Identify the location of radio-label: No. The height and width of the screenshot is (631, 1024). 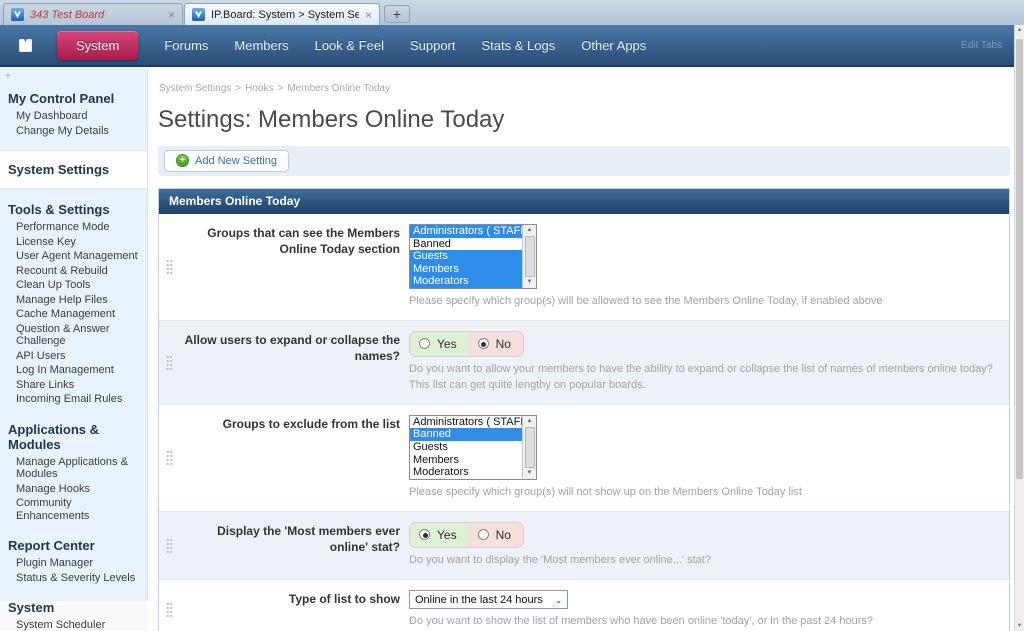
(503, 343).